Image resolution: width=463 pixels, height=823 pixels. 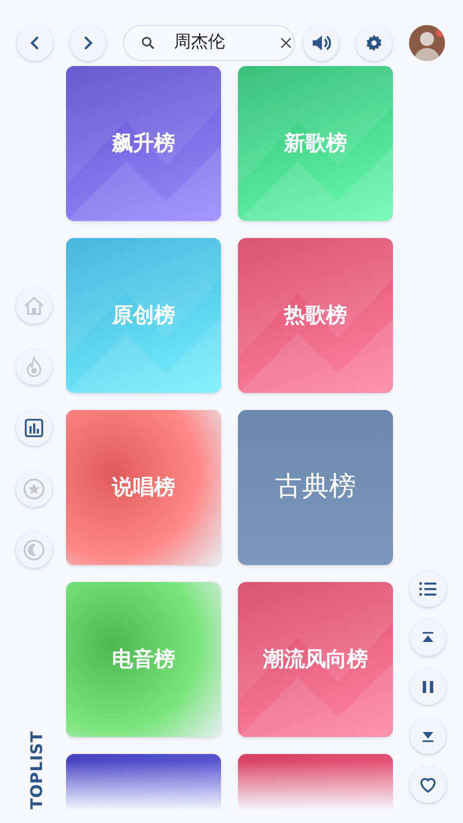 What do you see at coordinates (315, 315) in the screenshot?
I see `chart-card: 热歌榜` at bounding box center [315, 315].